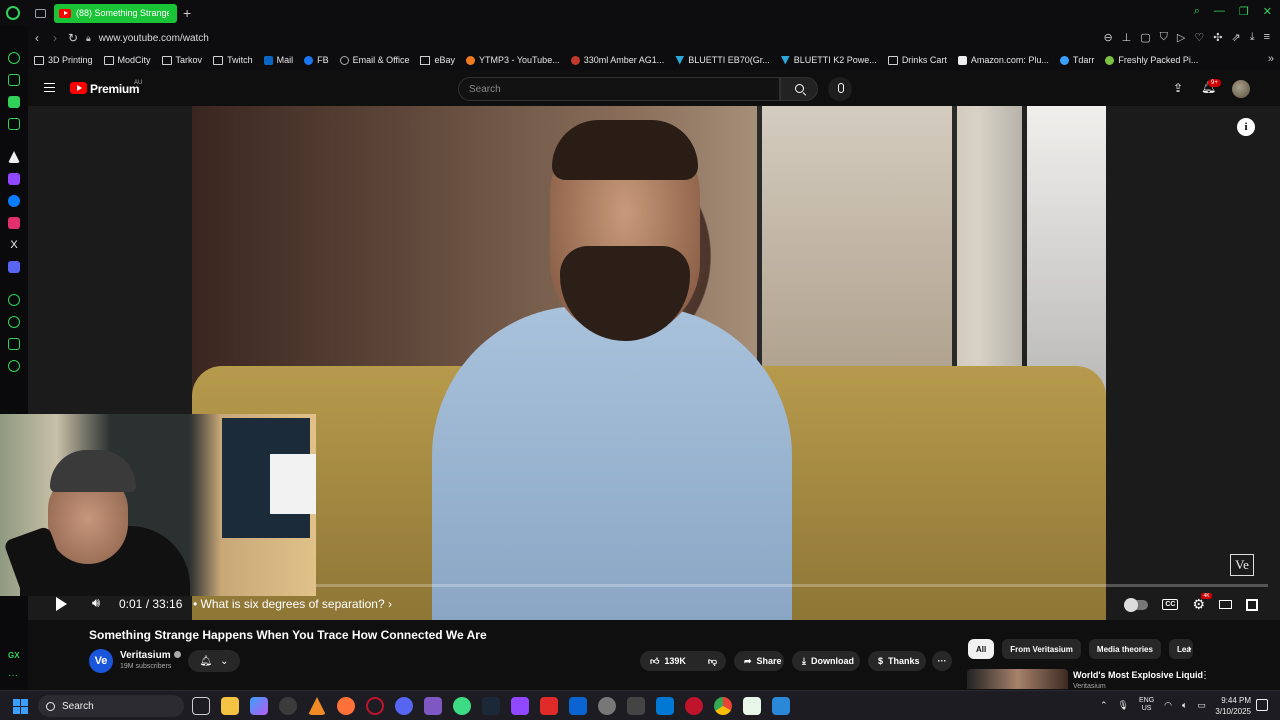 This screenshot has width=1280, height=720. Describe the element at coordinates (1181, 37) in the screenshot. I see `video-popout-icon: ▷` at that location.